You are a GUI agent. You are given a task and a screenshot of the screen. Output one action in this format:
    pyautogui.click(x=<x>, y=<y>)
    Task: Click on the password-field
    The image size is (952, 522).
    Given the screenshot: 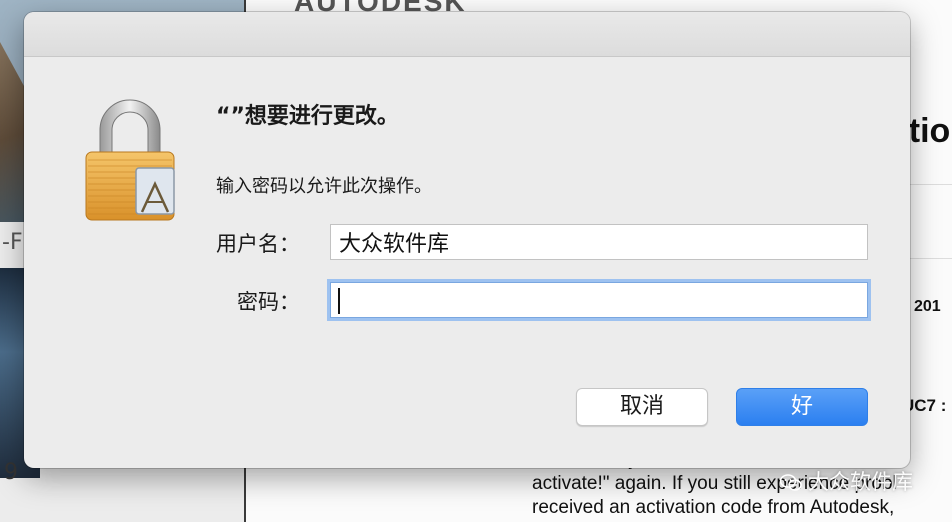 What is the action you would take?
    pyautogui.click(x=599, y=300)
    